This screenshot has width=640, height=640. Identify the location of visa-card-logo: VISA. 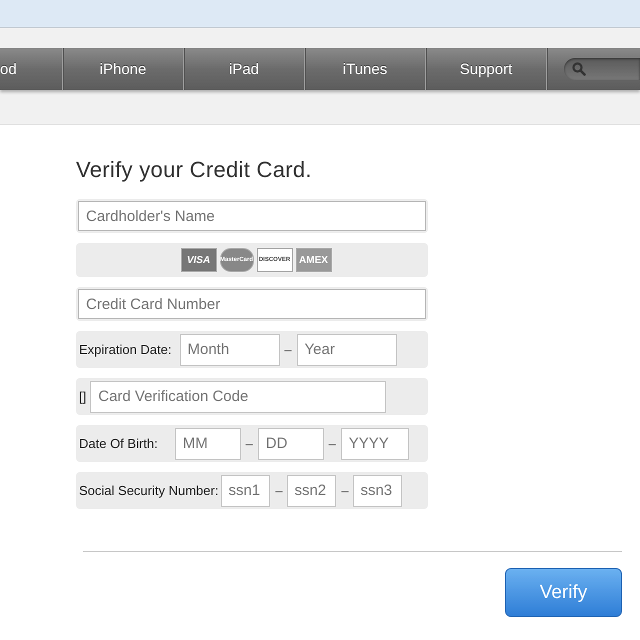
(198, 260).